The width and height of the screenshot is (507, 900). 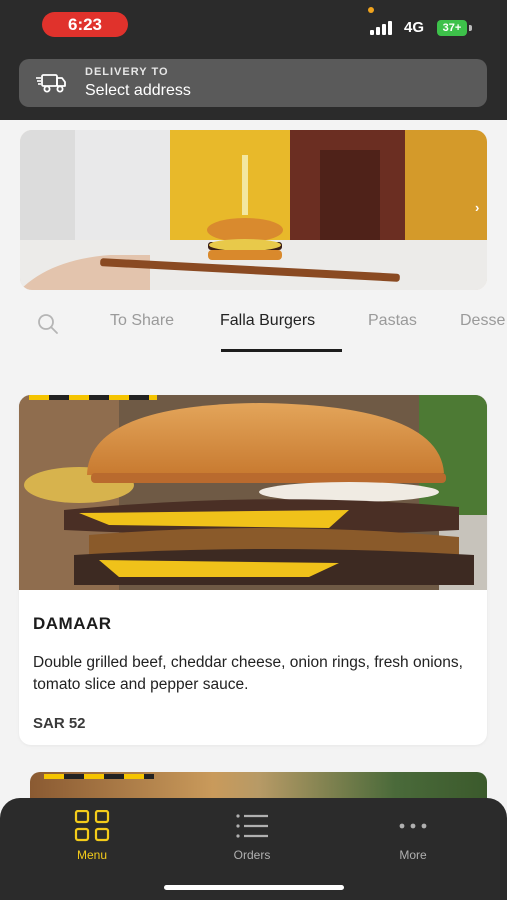 What do you see at coordinates (127, 72) in the screenshot?
I see `delivery-label: DELIVERY TO` at bounding box center [127, 72].